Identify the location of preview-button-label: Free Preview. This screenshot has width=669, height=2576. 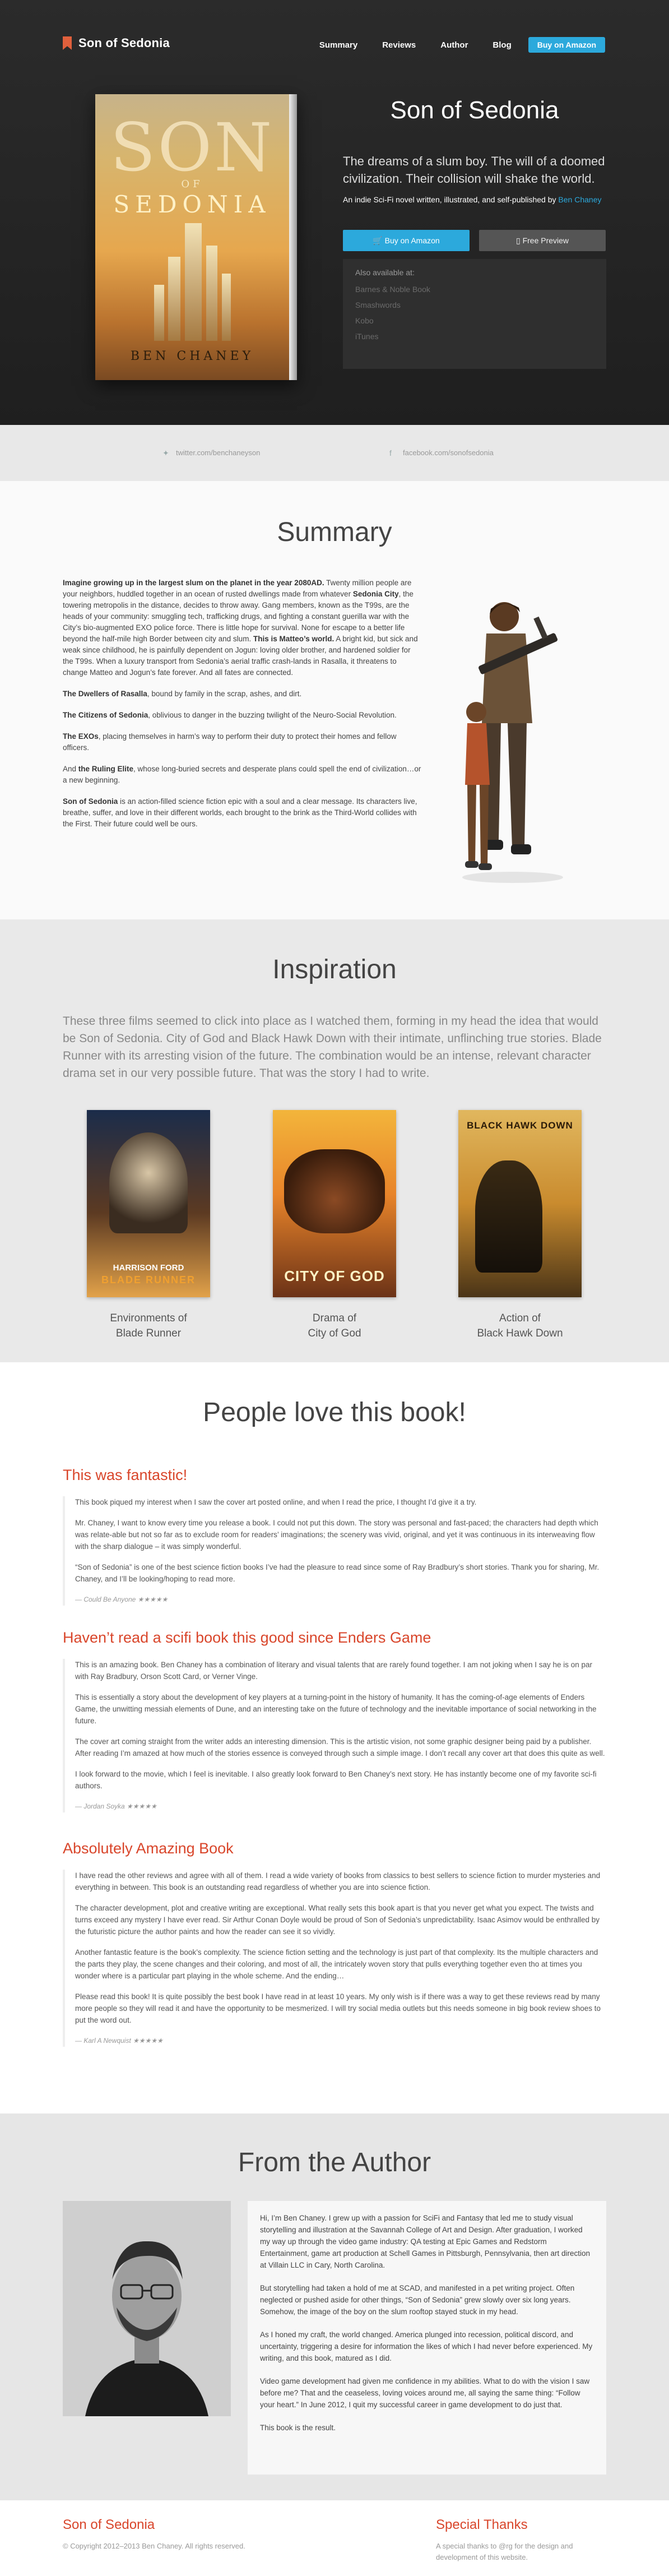
(546, 241).